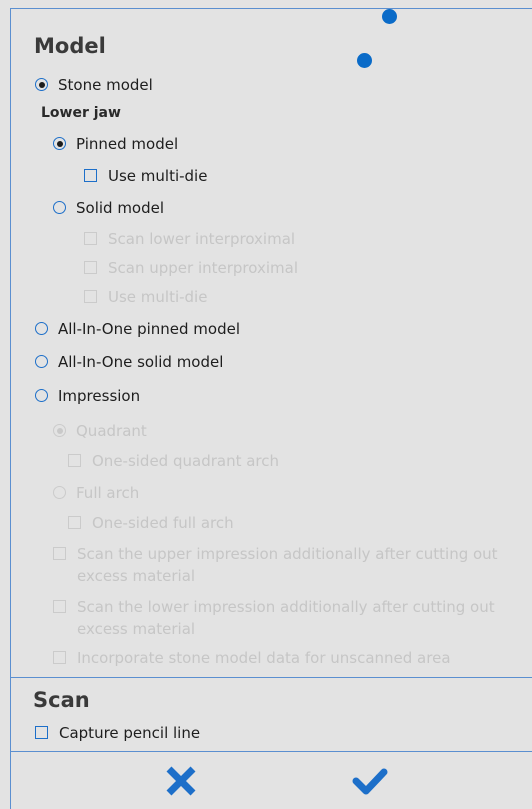 This screenshot has width=532, height=809. What do you see at coordinates (108, 493) in the screenshot?
I see `full-arch-label: Full arch` at bounding box center [108, 493].